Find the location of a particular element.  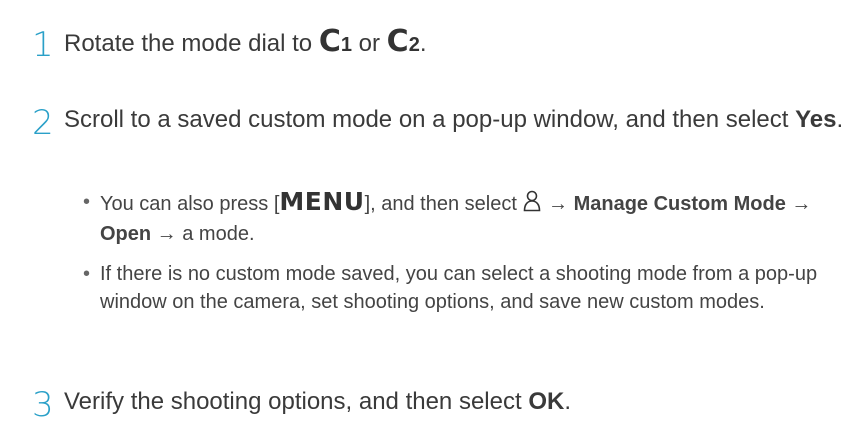

step-text-bold: Yes is located at coordinates (816, 119).